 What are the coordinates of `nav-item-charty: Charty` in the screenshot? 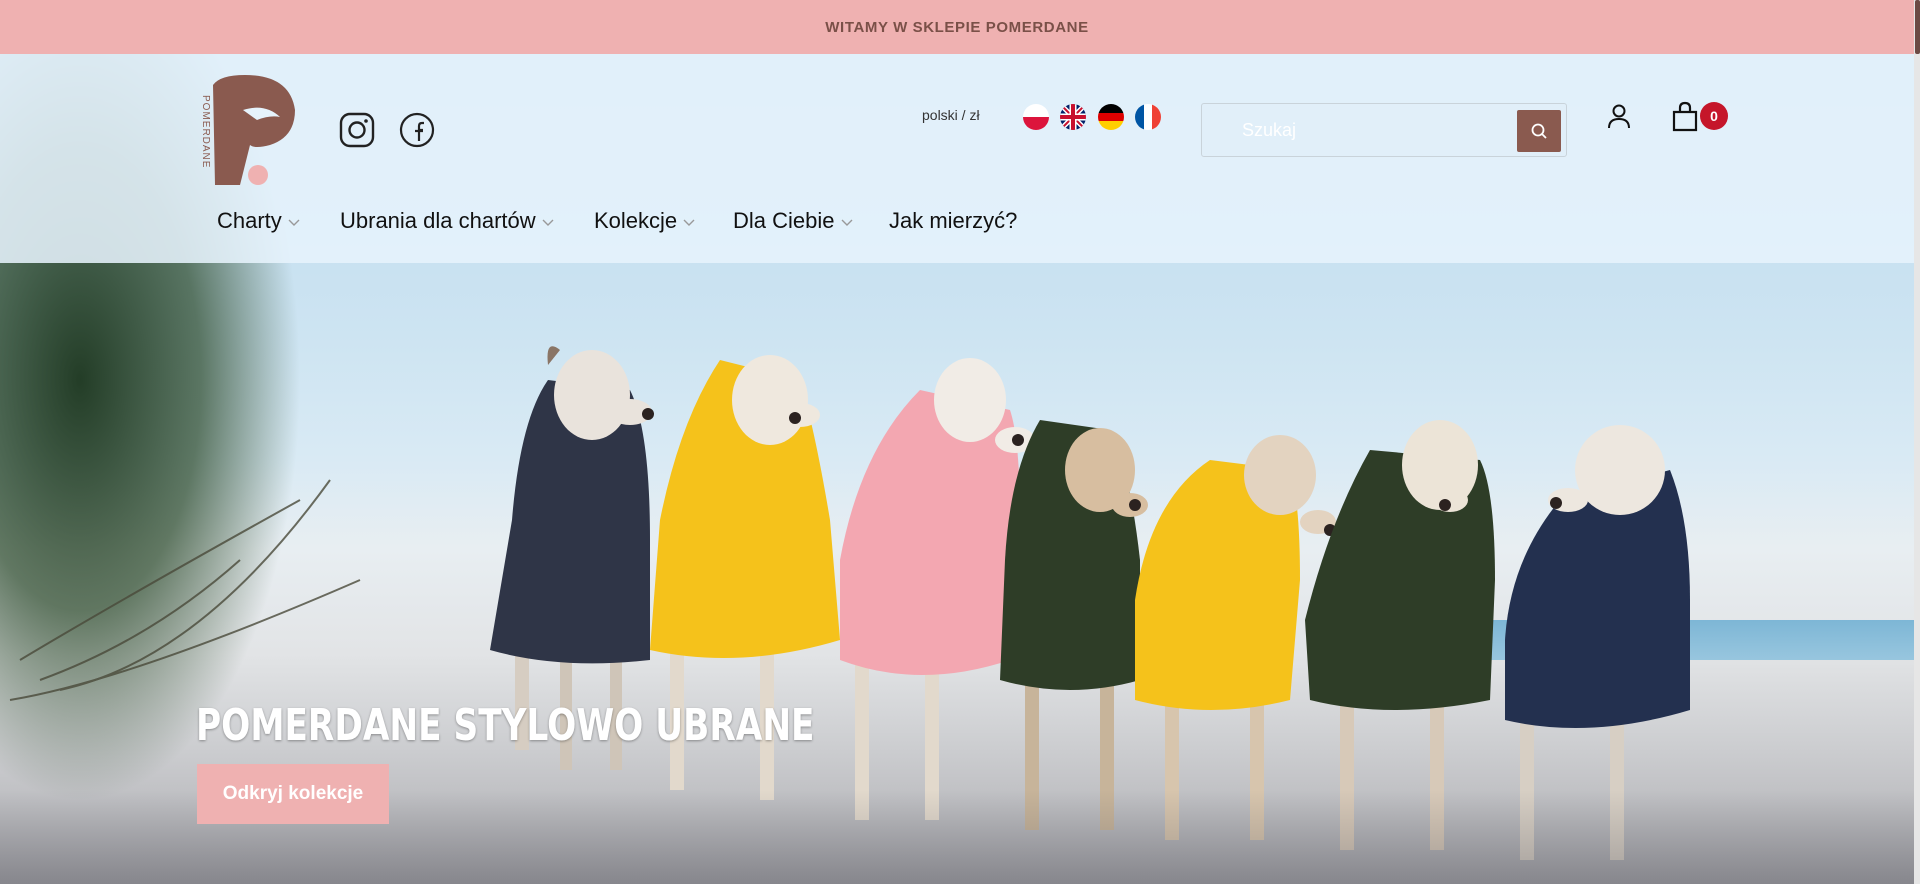 It's located at (258, 221).